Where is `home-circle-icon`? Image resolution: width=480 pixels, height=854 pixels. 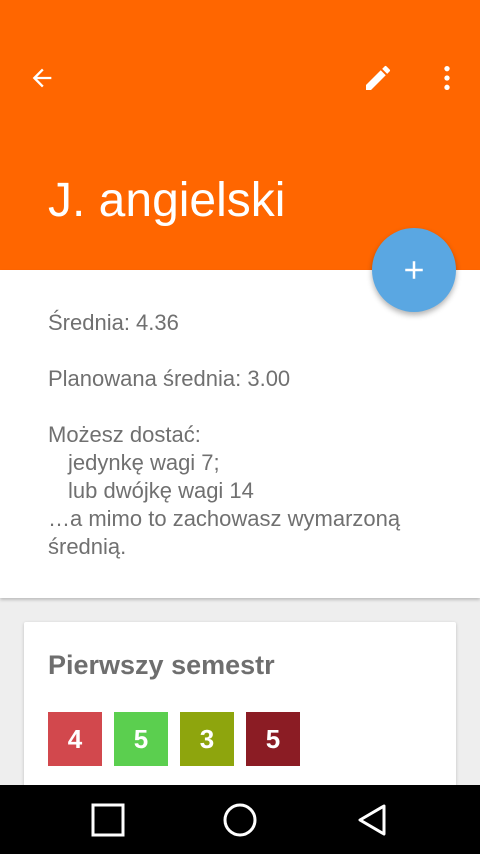
home-circle-icon is located at coordinates (240, 819).